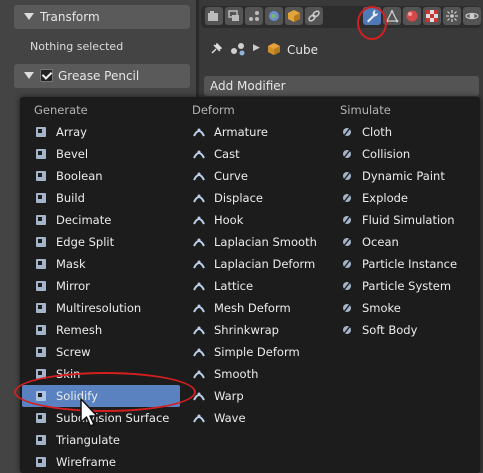  What do you see at coordinates (341, 18) in the screenshot?
I see `properties-tab-bar` at bounding box center [341, 18].